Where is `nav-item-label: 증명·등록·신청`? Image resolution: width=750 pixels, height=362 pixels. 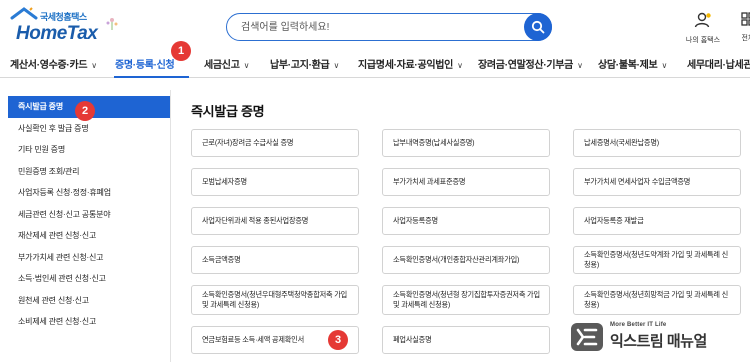
nav-item-label: 증명·등록·신청 is located at coordinates (145, 65).